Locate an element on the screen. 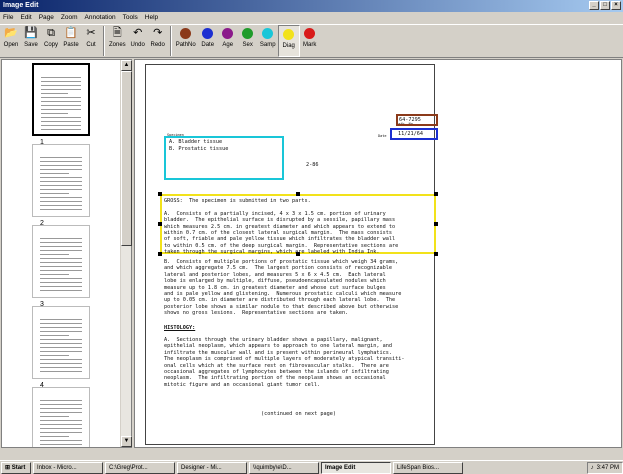  zones-label: Zones is located at coordinates (117, 45).